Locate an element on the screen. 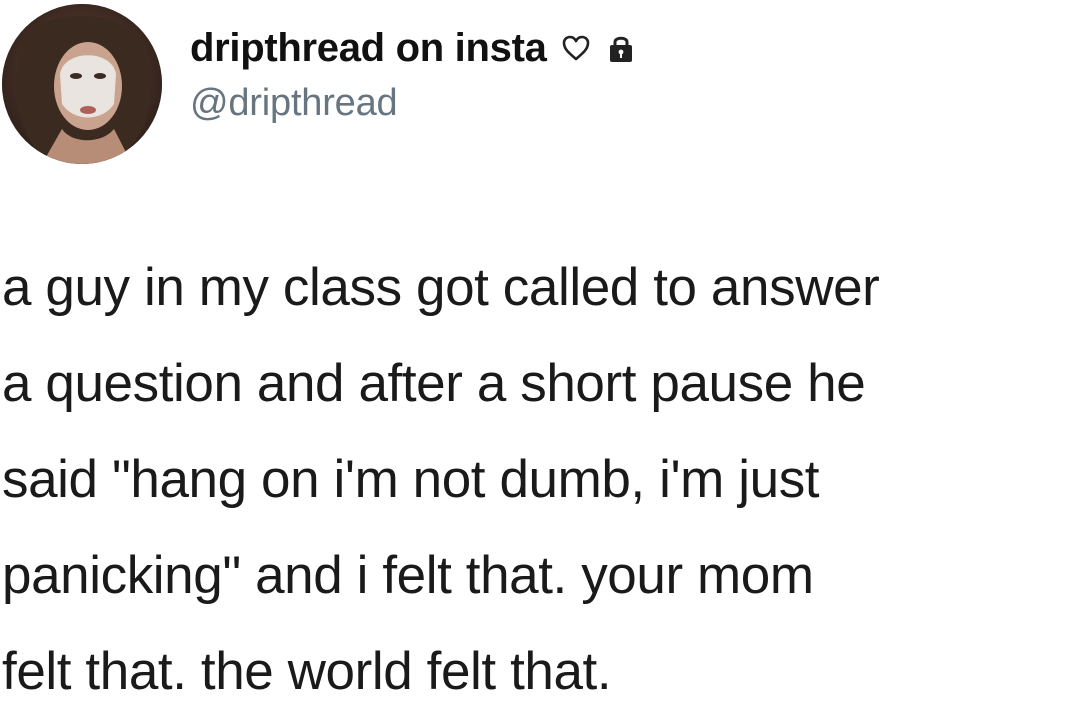 The width and height of the screenshot is (1068, 720). lock-icon is located at coordinates (621, 48).